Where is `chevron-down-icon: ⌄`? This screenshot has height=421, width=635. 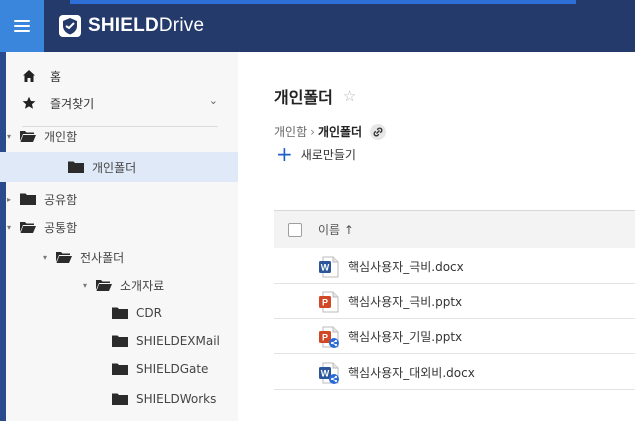
chevron-down-icon: ⌄ is located at coordinates (213, 100).